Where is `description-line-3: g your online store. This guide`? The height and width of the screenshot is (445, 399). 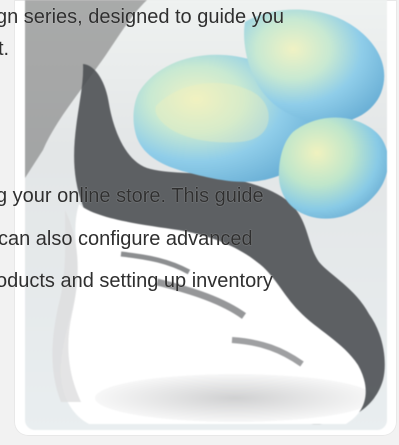 description-line-3: g your online store. This guide is located at coordinates (132, 196).